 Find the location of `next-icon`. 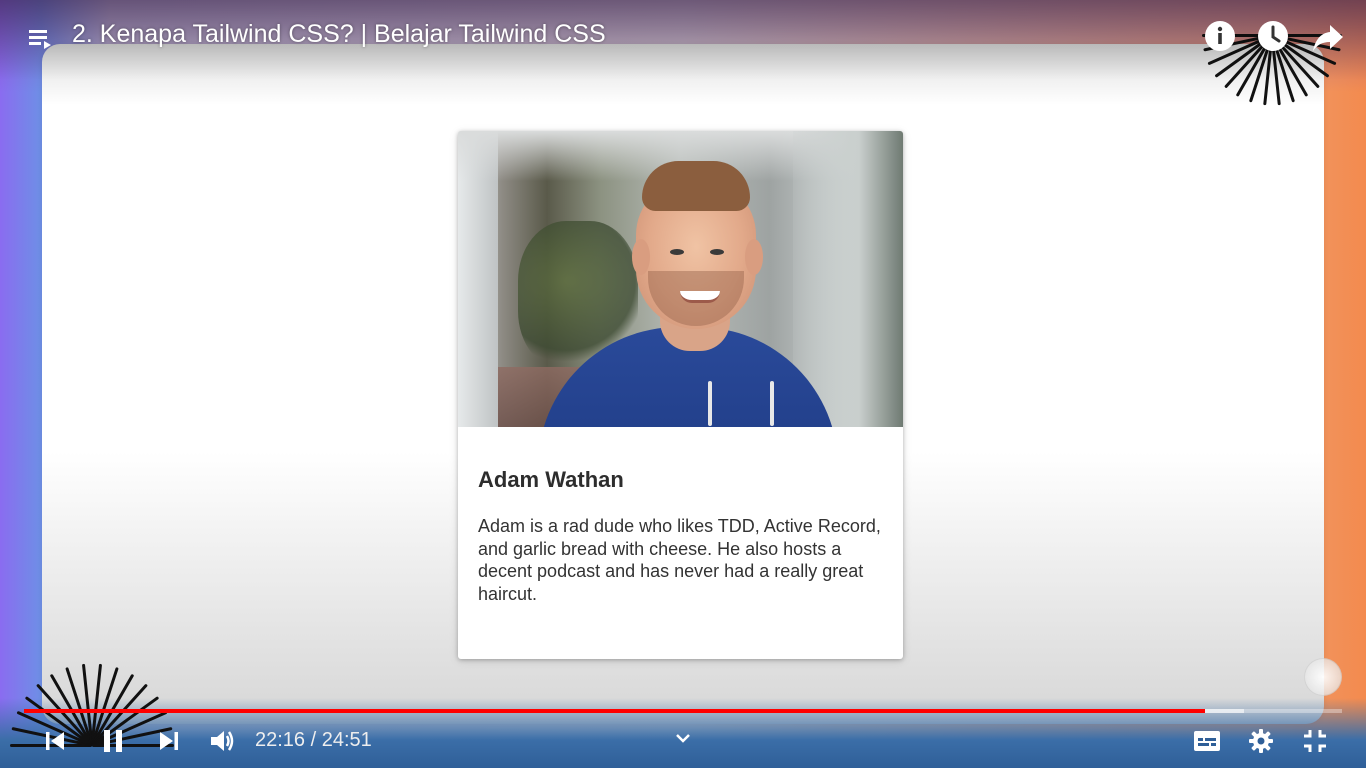

next-icon is located at coordinates (169, 741).